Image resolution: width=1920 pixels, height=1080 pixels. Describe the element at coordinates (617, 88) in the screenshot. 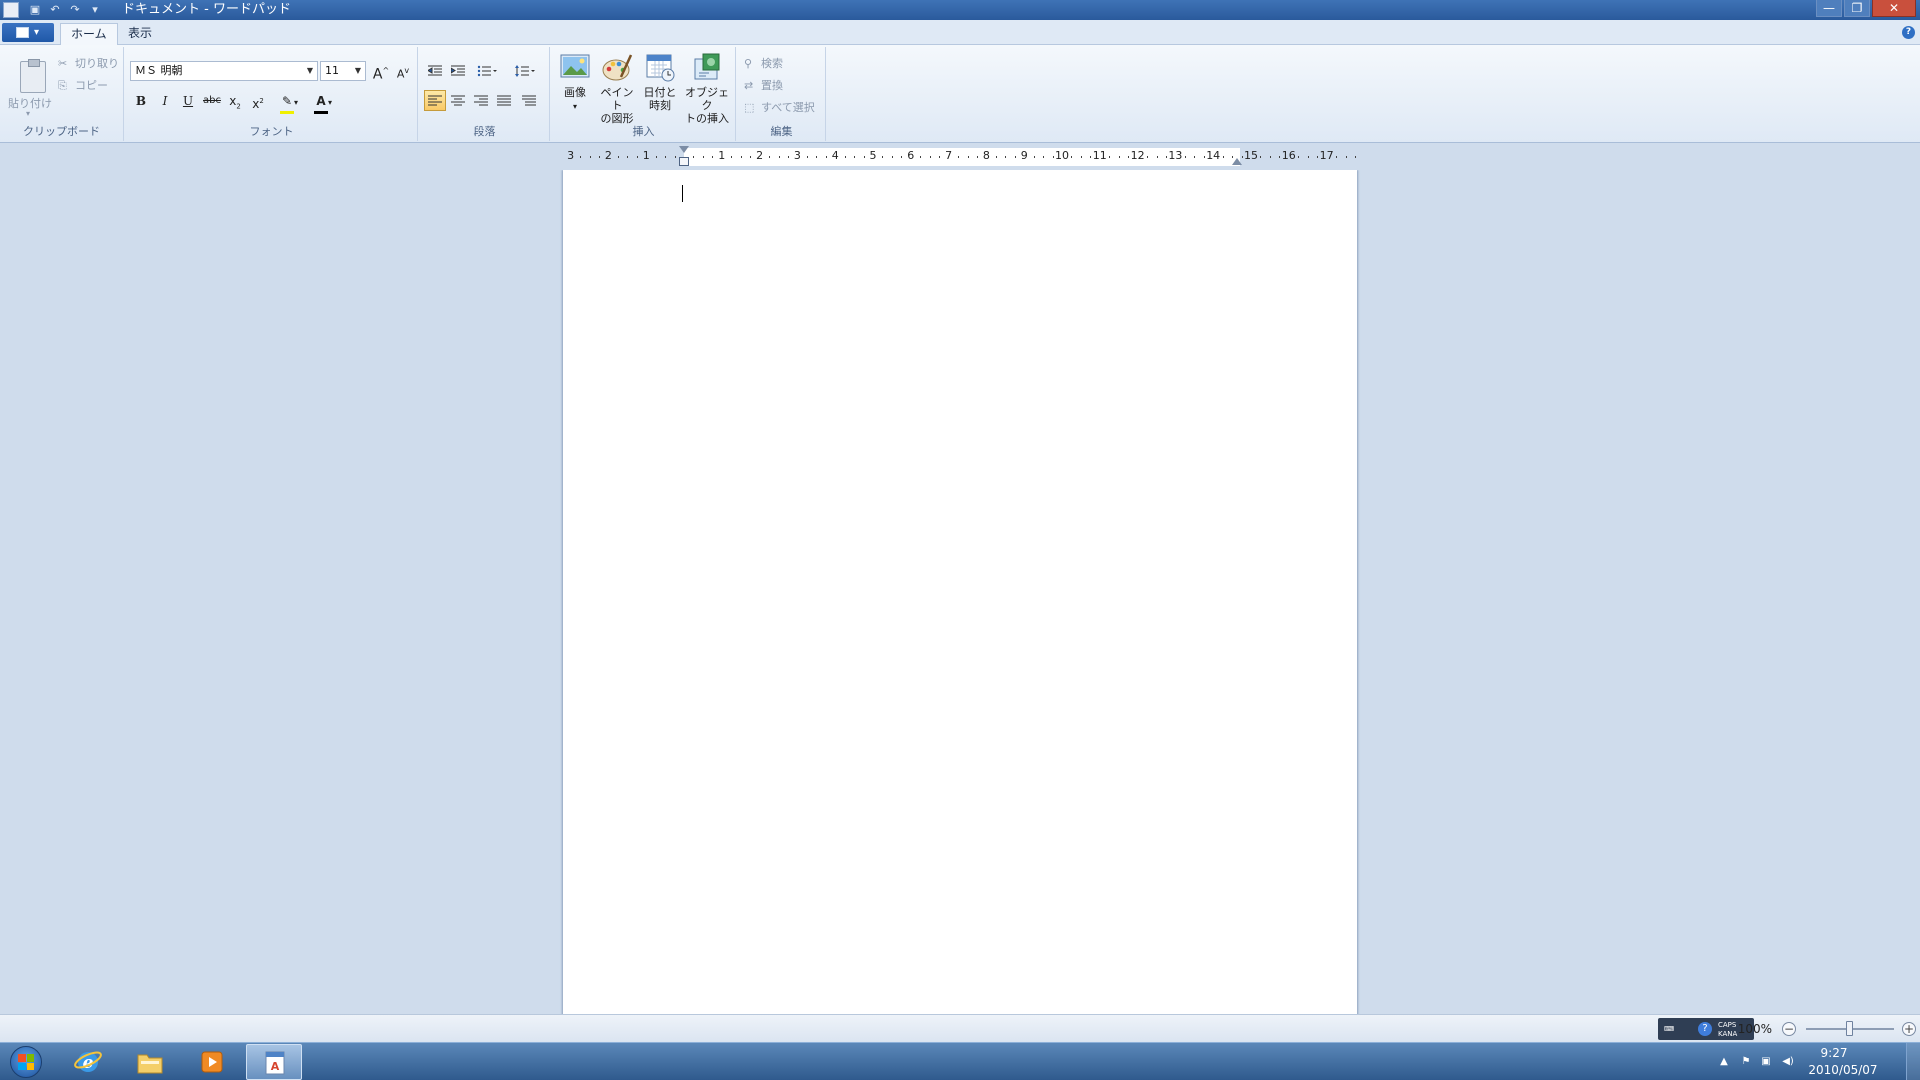

I see `paint-drawing-button: ペイント の図形` at that location.